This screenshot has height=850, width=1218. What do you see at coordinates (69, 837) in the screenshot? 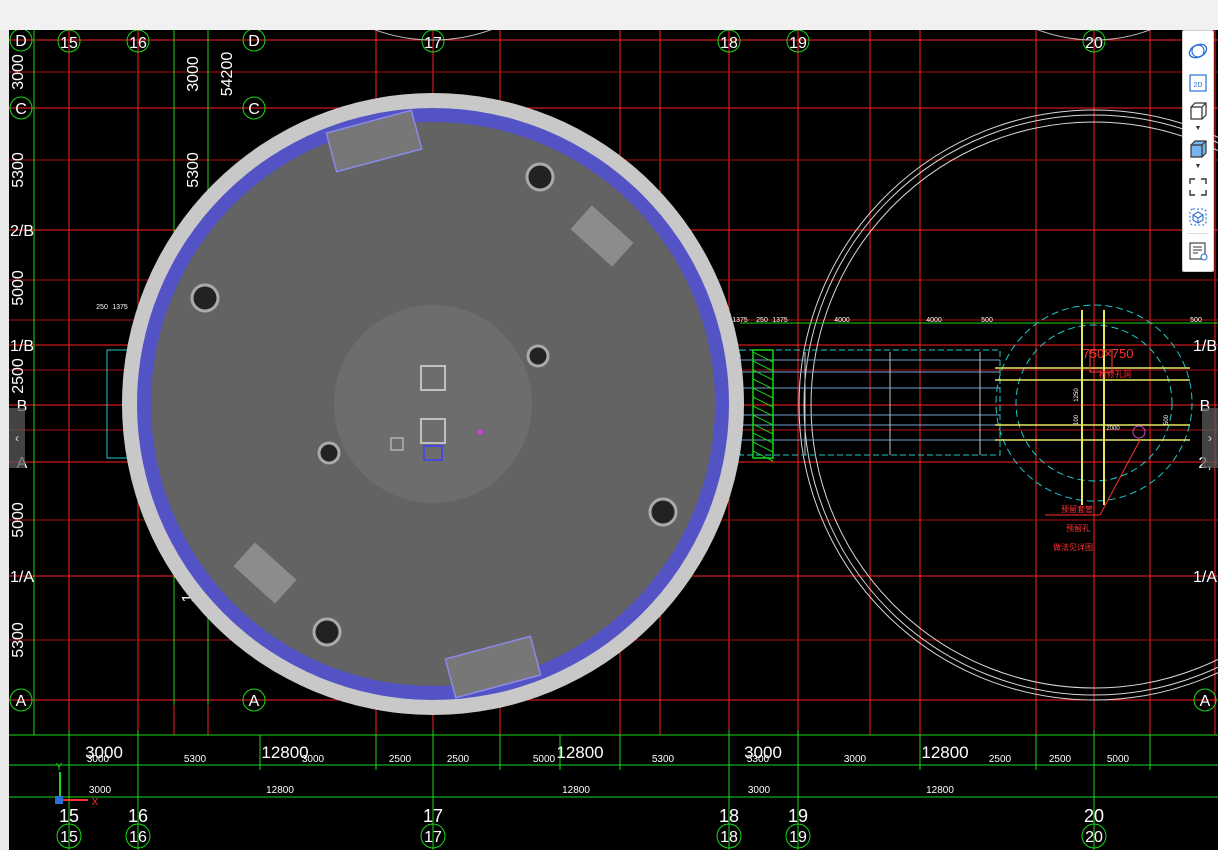
I see `column-axis-label: 15` at bounding box center [69, 837].